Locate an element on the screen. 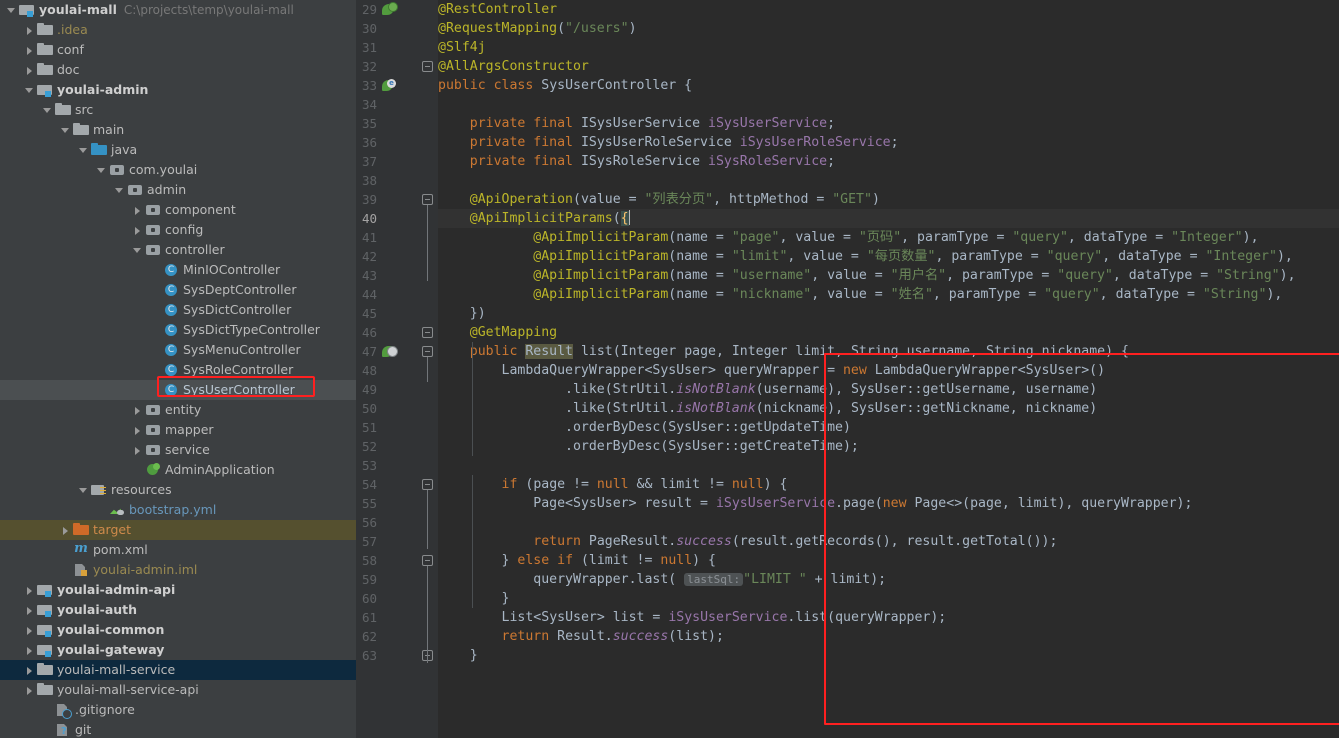 Image resolution: width=1339 pixels, height=738 pixels. spring-bean-e-icon is located at coordinates (389, 86).